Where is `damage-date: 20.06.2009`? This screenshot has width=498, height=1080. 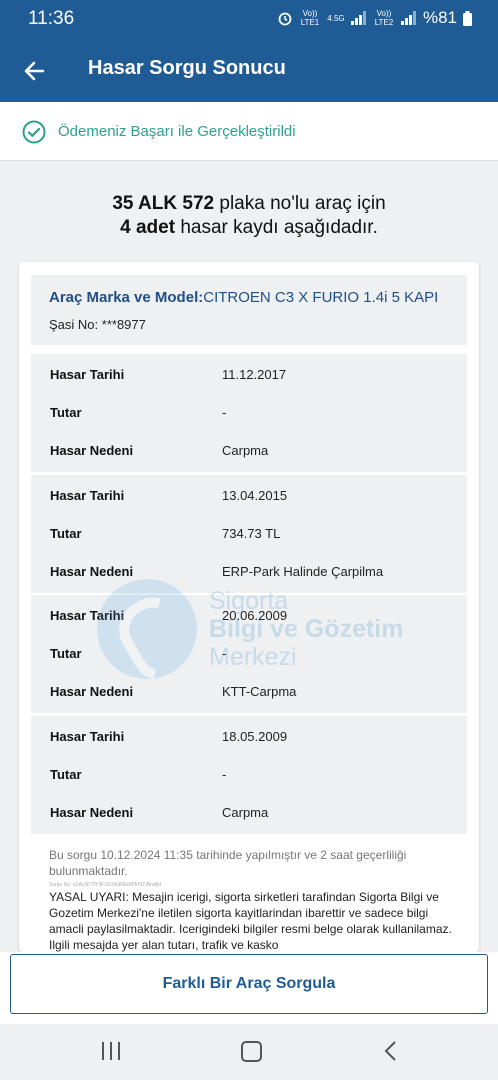
damage-date: 20.06.2009 is located at coordinates (255, 615).